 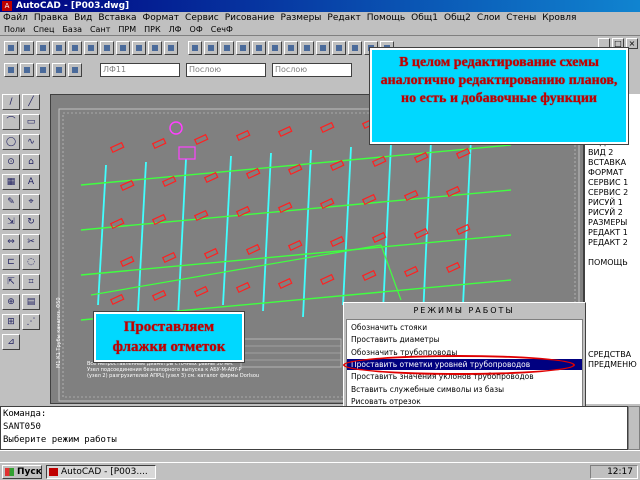 I want to click on draw-tool-icon: ⊿, so click(x=11, y=342).